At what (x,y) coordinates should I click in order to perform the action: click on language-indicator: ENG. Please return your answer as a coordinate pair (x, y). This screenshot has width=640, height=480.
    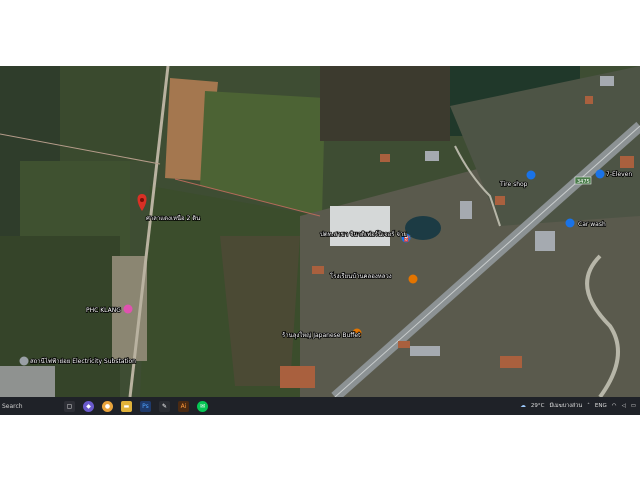
    Looking at the image, I should click on (601, 406).